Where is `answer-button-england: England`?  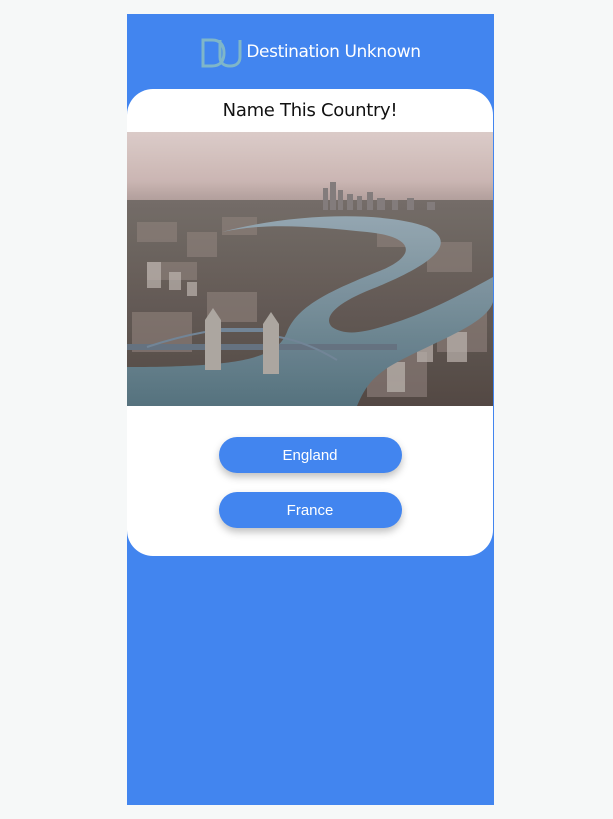
answer-button-england: England is located at coordinates (310, 455).